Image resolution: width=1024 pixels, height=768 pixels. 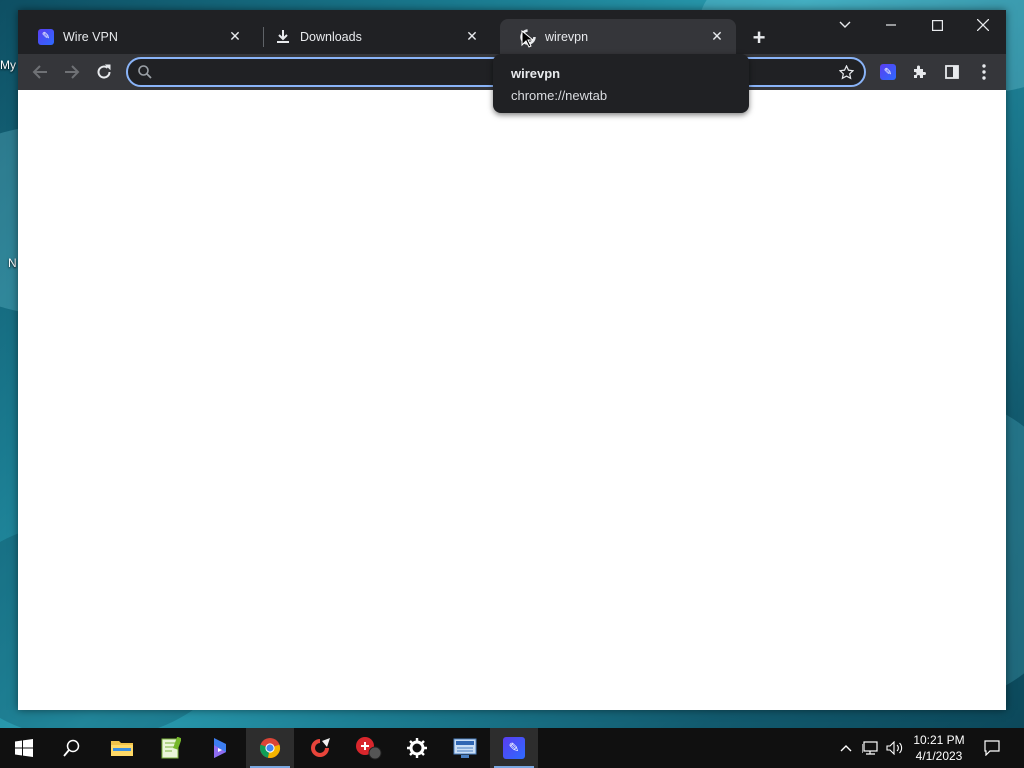 I want to click on desktop-icon-label: My, so click(x=8, y=65).